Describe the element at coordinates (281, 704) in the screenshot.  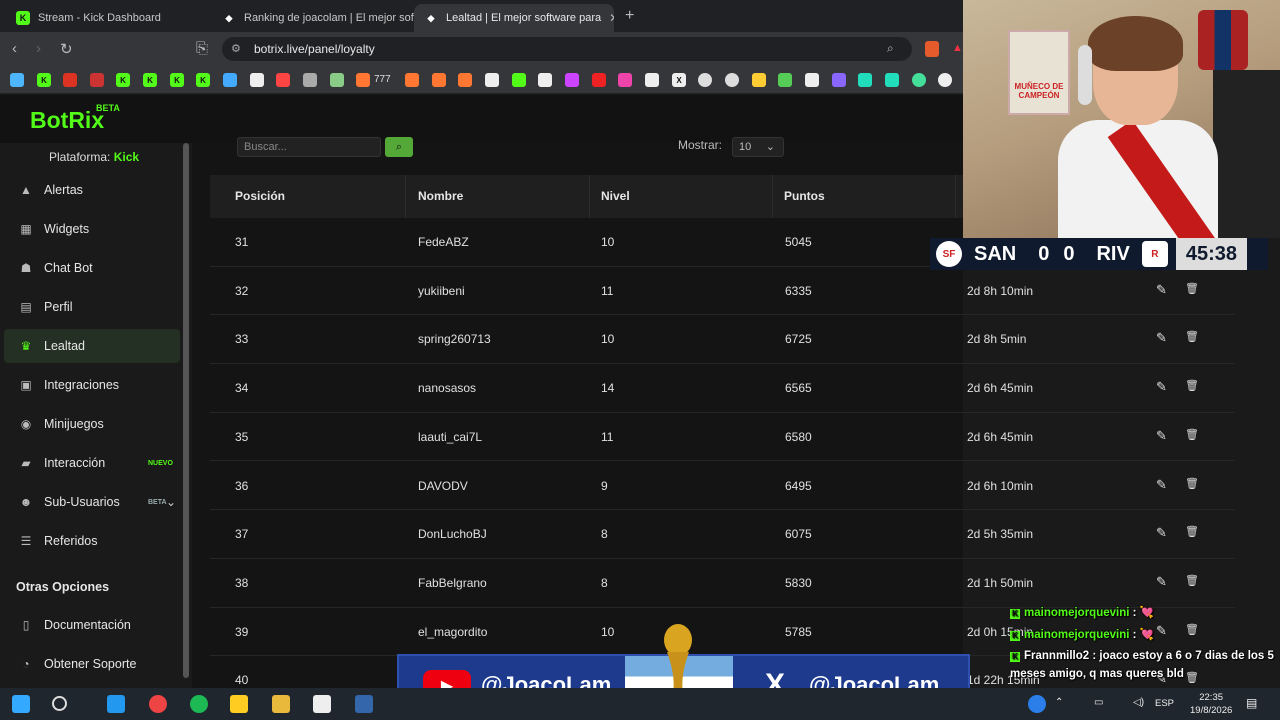
I see `folder-icon` at that location.